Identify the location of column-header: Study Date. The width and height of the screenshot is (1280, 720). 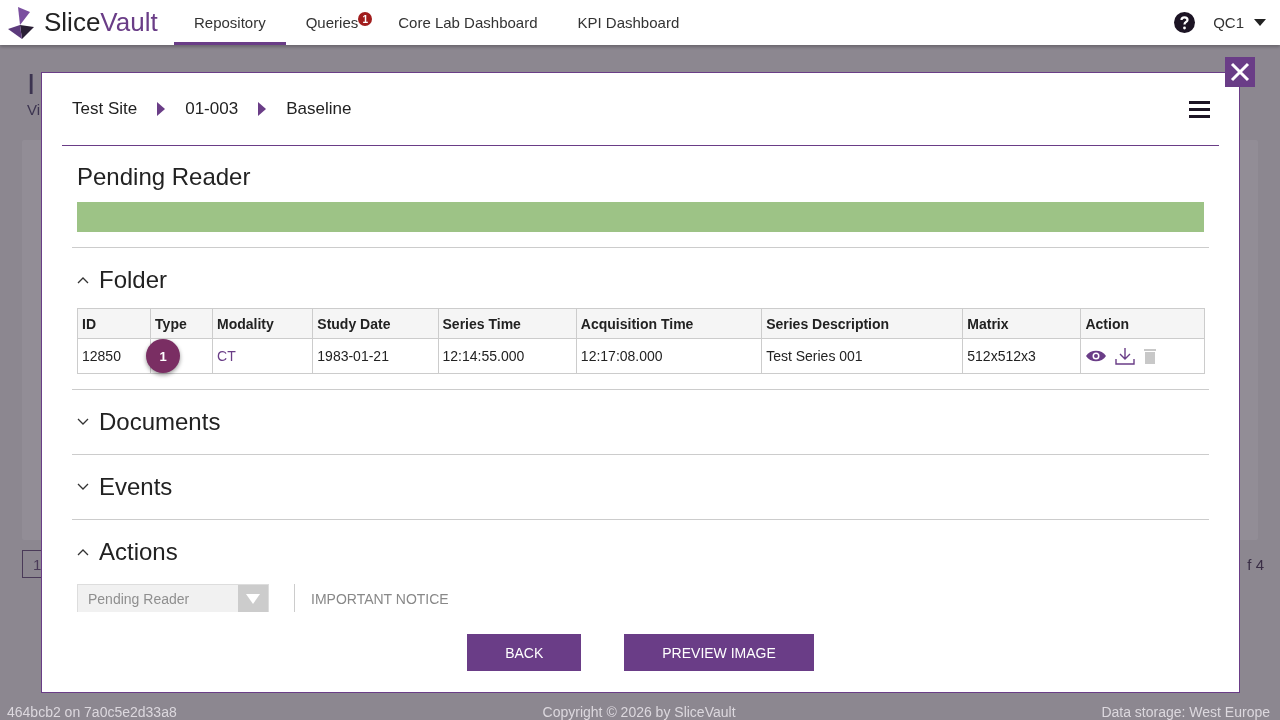
(375, 323).